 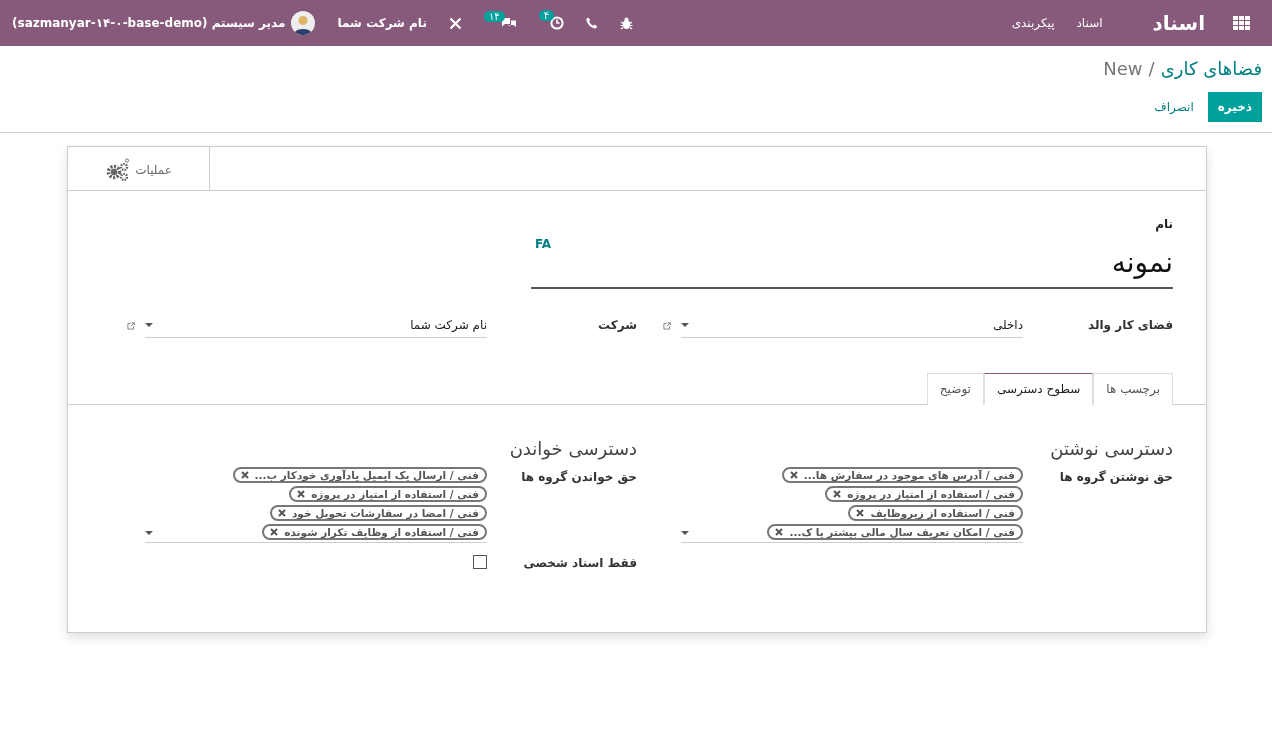 I want to click on field-label: فقط اسناد شخصی, so click(x=579, y=562).